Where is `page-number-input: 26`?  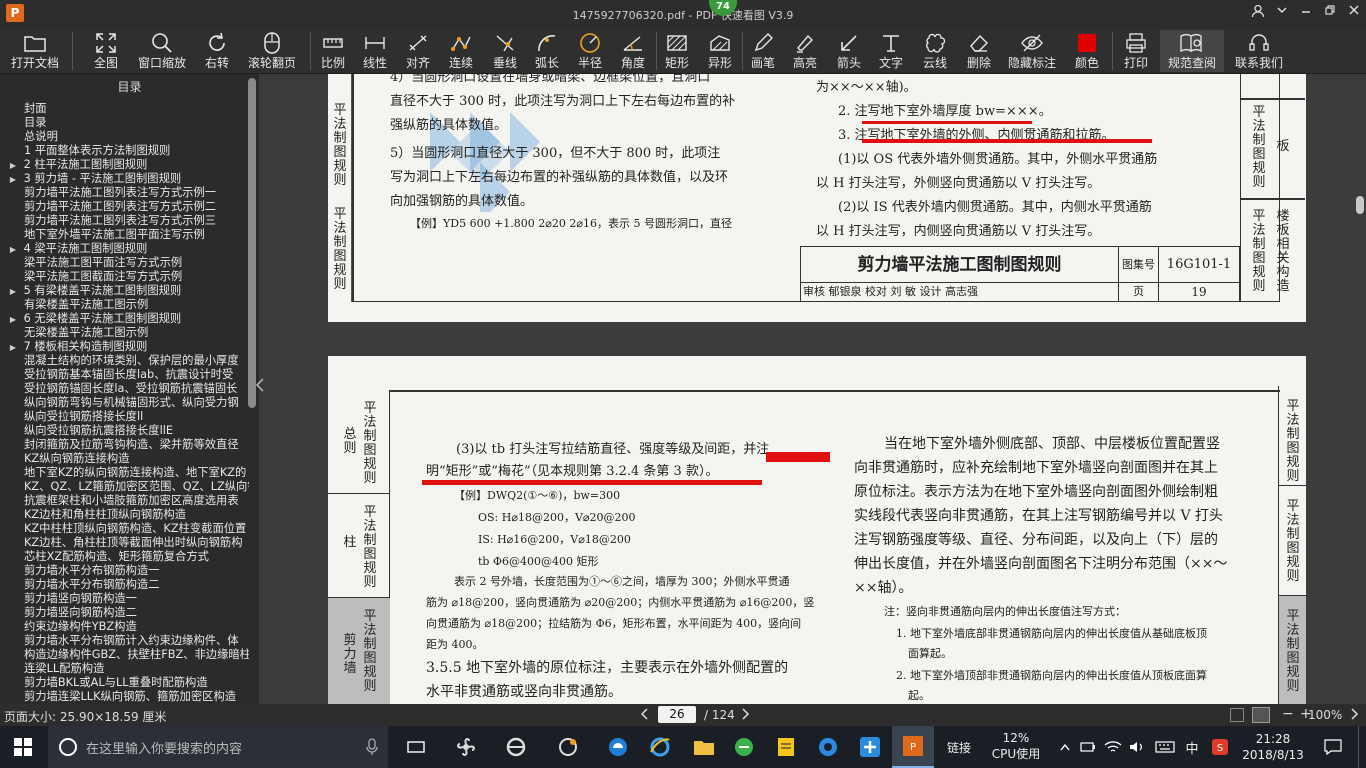 page-number-input: 26 is located at coordinates (677, 714).